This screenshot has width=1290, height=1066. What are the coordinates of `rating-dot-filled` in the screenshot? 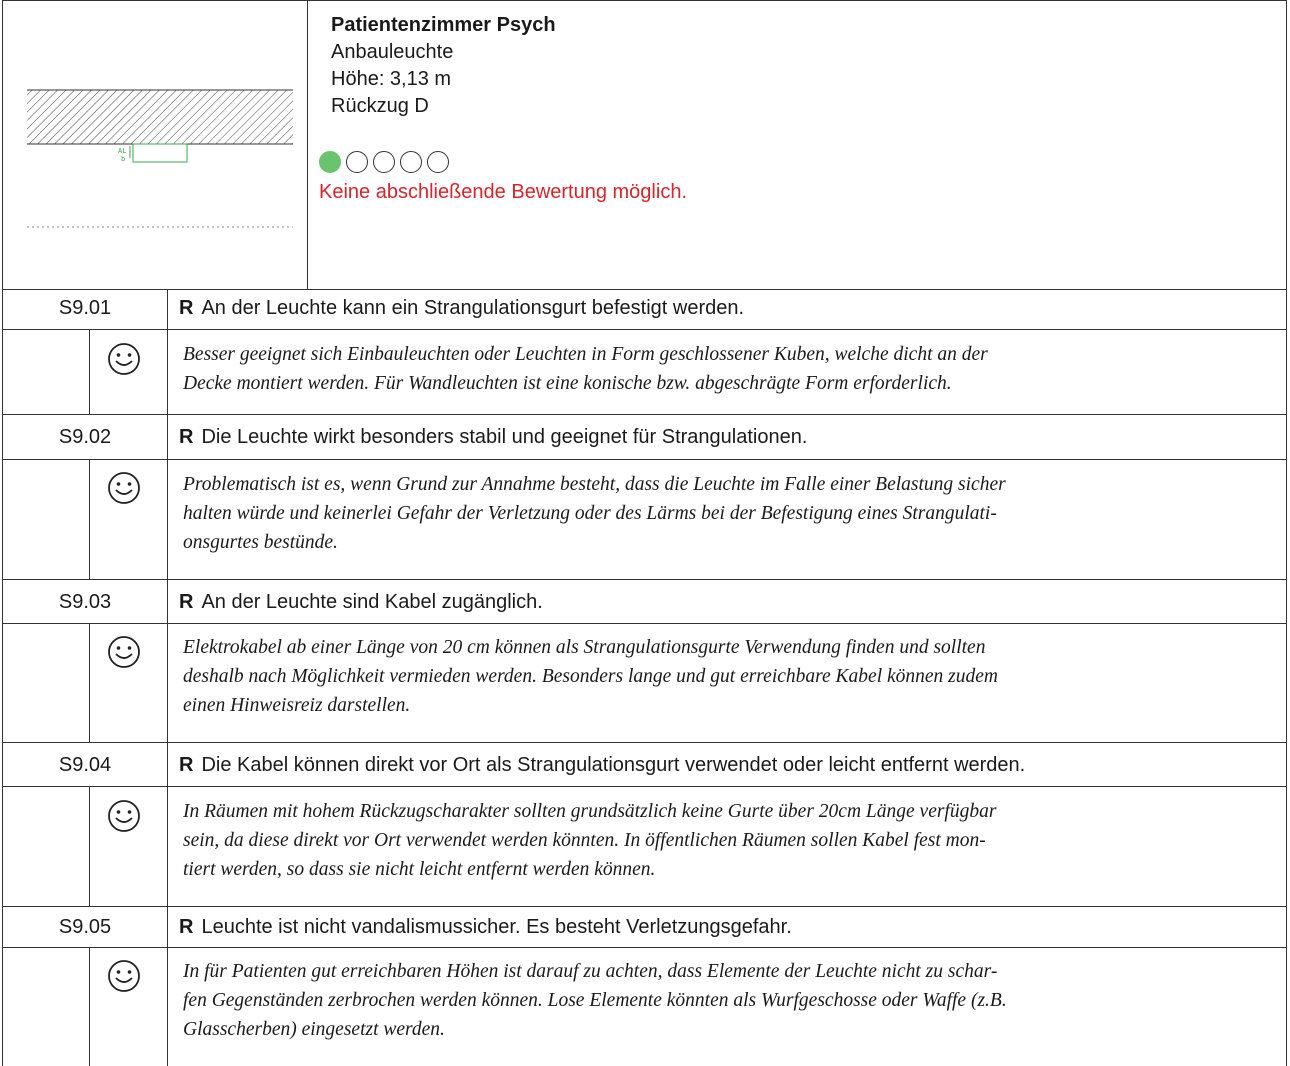 It's located at (330, 162).